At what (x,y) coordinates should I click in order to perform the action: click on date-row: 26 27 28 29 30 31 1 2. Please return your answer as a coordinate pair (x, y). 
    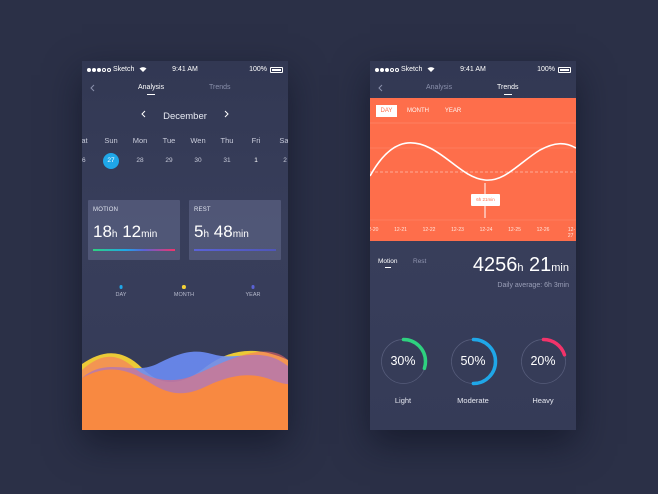
    Looking at the image, I should click on (185, 161).